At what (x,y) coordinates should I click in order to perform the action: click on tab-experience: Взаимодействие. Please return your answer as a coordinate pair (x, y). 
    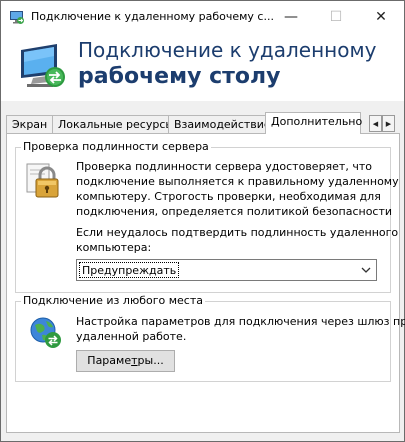
    Looking at the image, I should click on (219, 124).